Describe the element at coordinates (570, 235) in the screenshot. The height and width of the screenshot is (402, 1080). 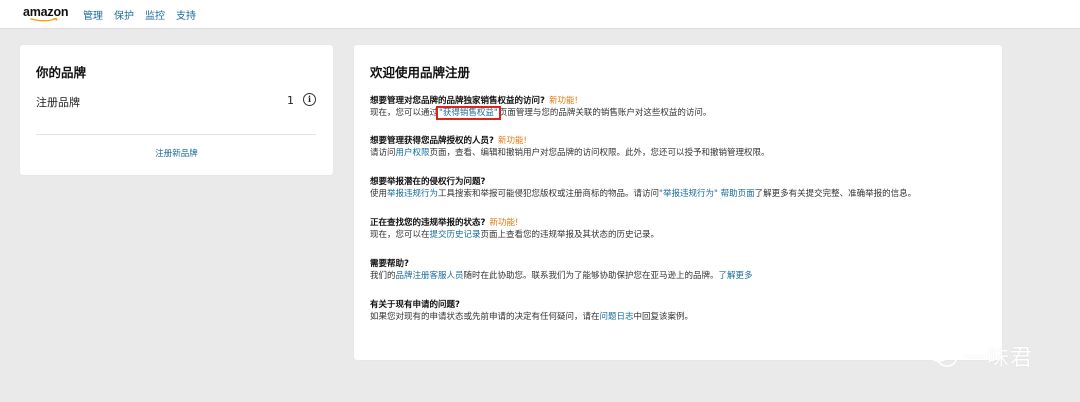
I see `section-text: 页面上查看您的违规举报及其状态的历史记录。` at that location.